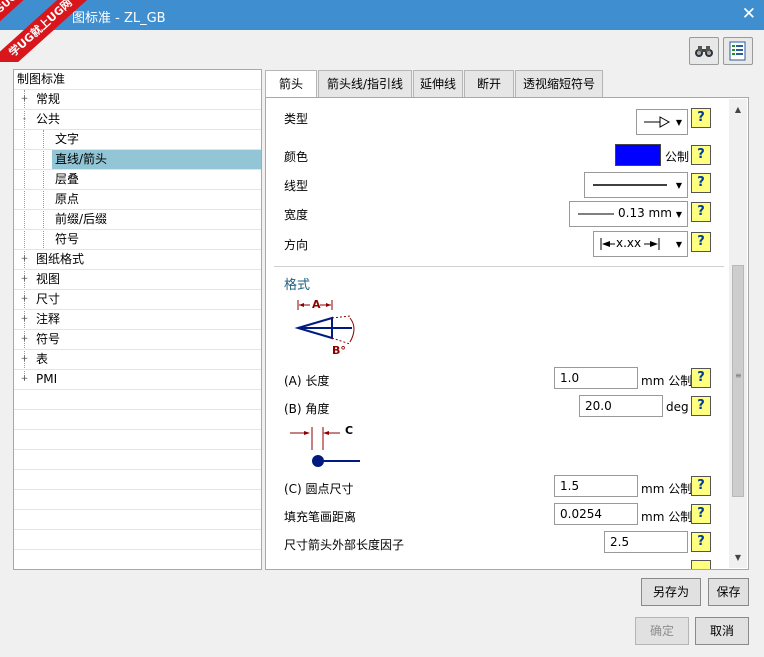 Image resolution: width=764 pixels, height=657 pixels. I want to click on tree-item-drawing-format: + 图纸格式, so click(137, 260).